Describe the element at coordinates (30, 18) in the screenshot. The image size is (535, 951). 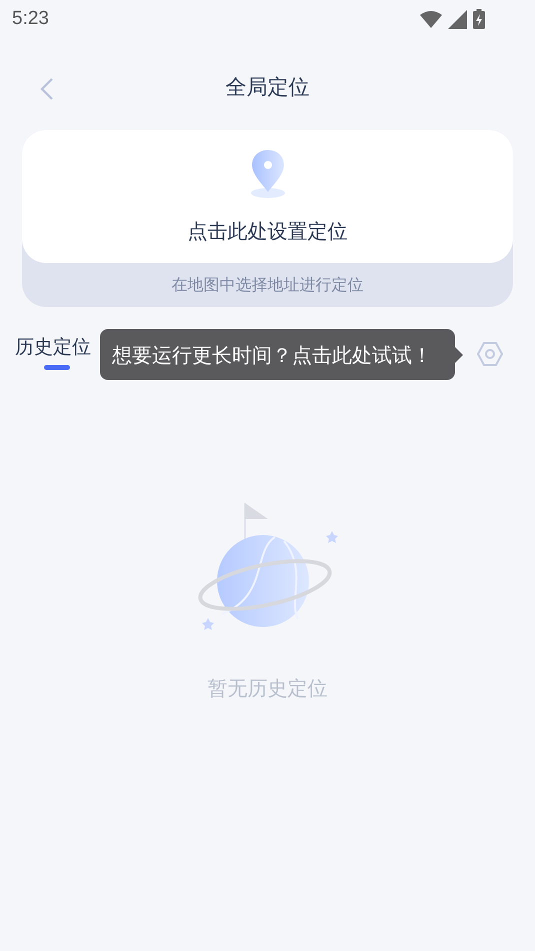
I see `status-time: 5:23` at that location.